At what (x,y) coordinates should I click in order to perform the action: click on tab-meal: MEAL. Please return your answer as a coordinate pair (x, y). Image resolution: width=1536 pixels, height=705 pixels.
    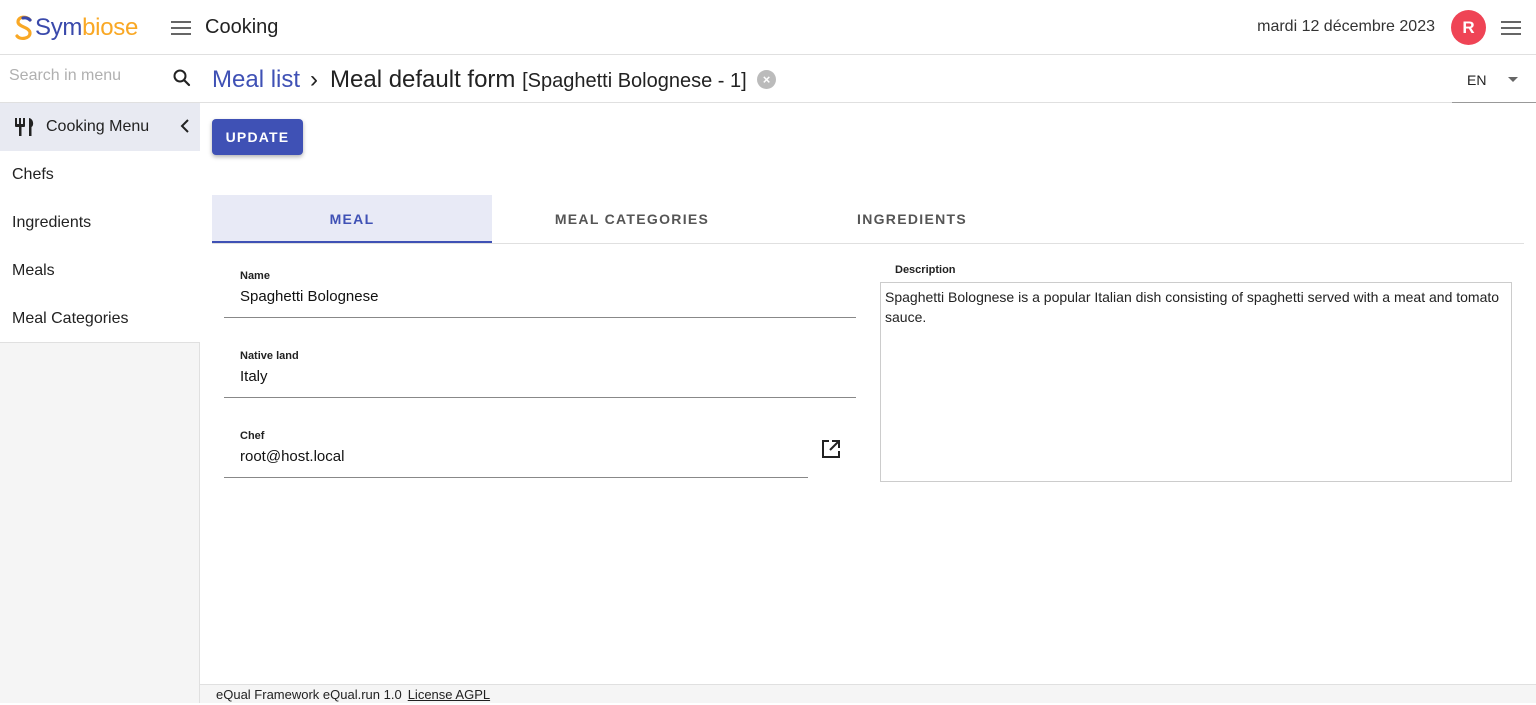
    Looking at the image, I should click on (352, 219).